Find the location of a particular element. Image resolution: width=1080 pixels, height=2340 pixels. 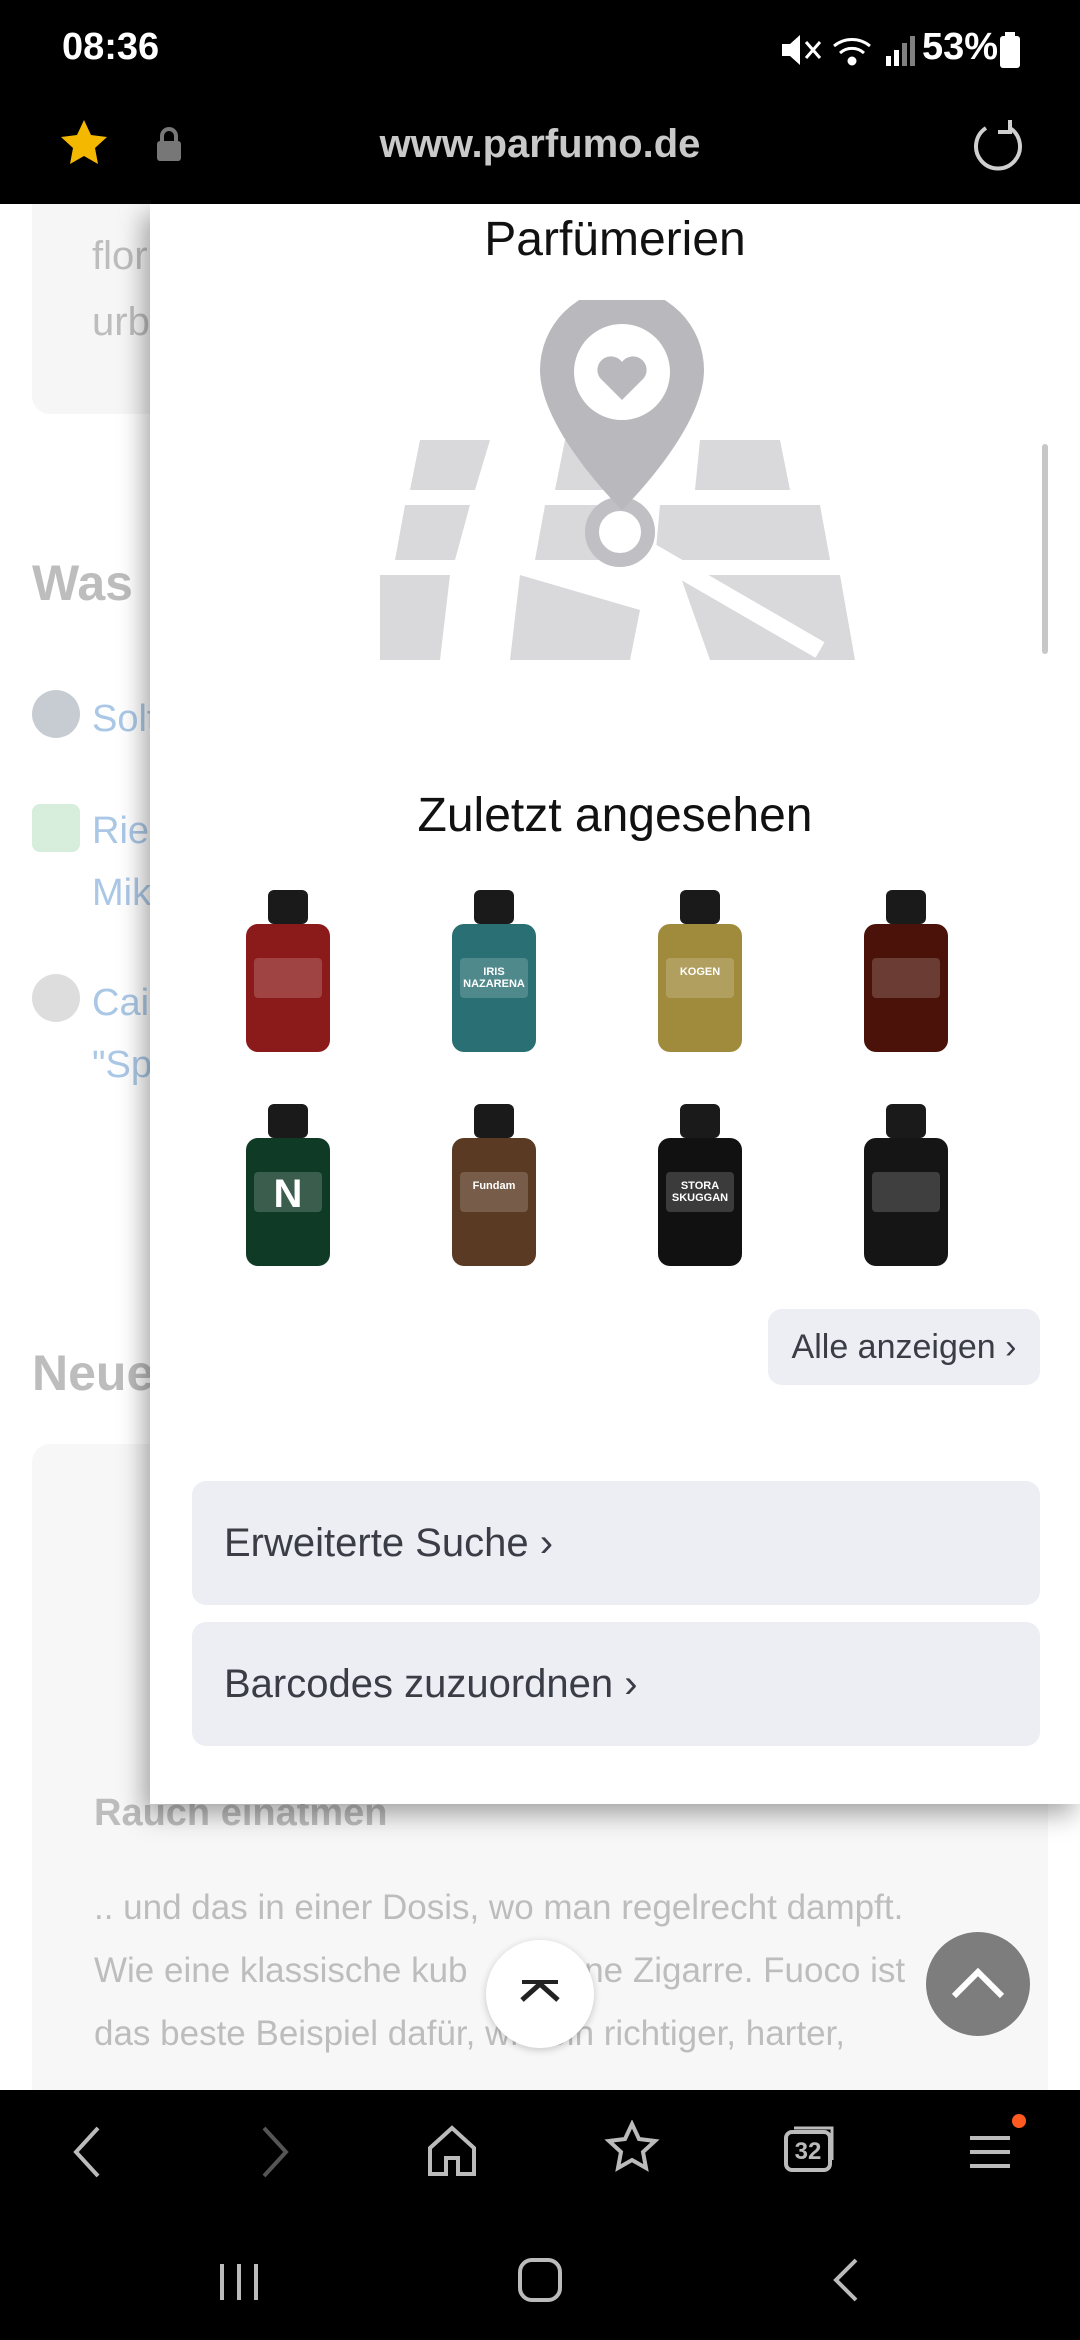

perfume-thumbnail: KOGEN is located at coordinates (700, 973).